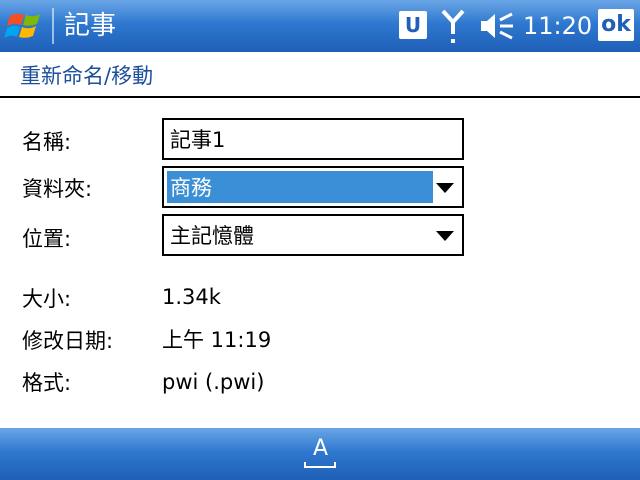 This screenshot has width=640, height=480. I want to click on location-dropdown: 主記憶體, so click(313, 235).